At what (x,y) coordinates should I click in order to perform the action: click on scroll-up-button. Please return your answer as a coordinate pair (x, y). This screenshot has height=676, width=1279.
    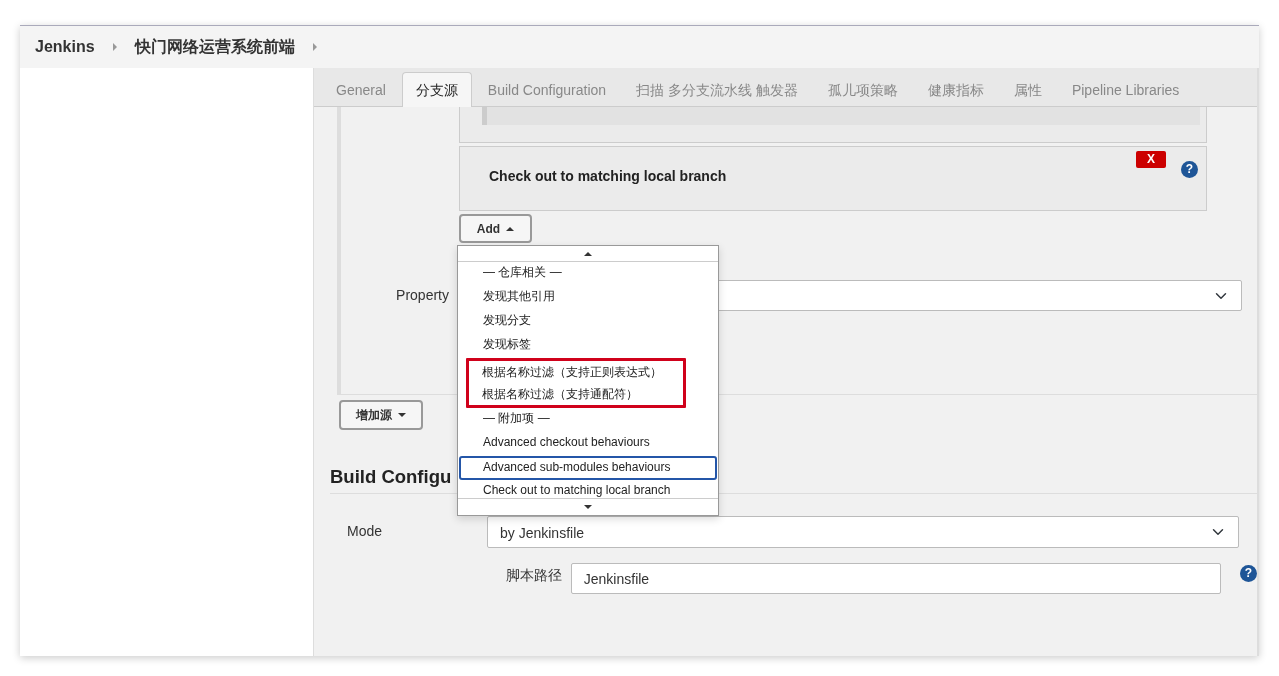
    Looking at the image, I should click on (588, 254).